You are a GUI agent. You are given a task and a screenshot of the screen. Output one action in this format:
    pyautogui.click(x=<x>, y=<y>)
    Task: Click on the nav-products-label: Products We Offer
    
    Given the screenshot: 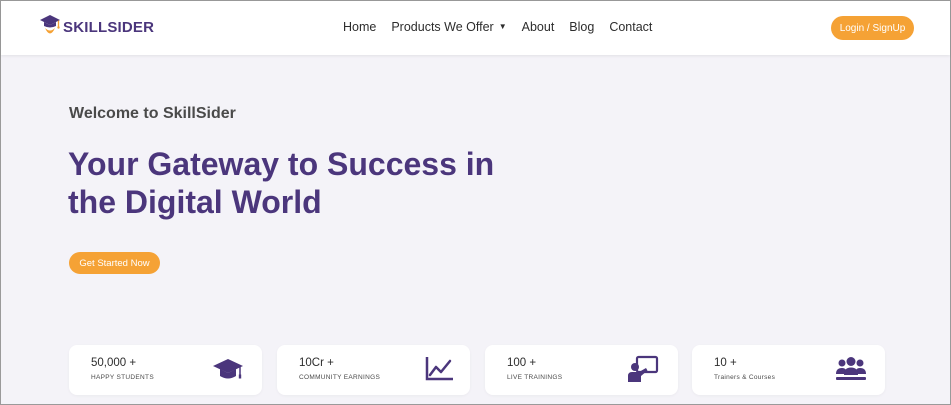 What is the action you would take?
    pyautogui.click(x=442, y=27)
    